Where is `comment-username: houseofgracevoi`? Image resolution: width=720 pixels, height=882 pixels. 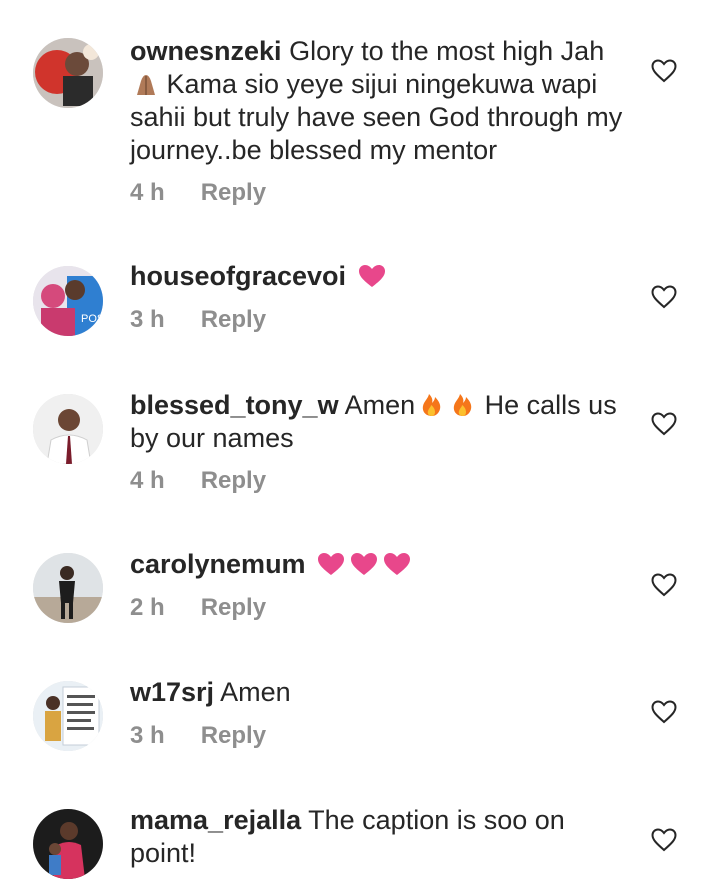 comment-username: houseofgracevoi is located at coordinates (238, 276).